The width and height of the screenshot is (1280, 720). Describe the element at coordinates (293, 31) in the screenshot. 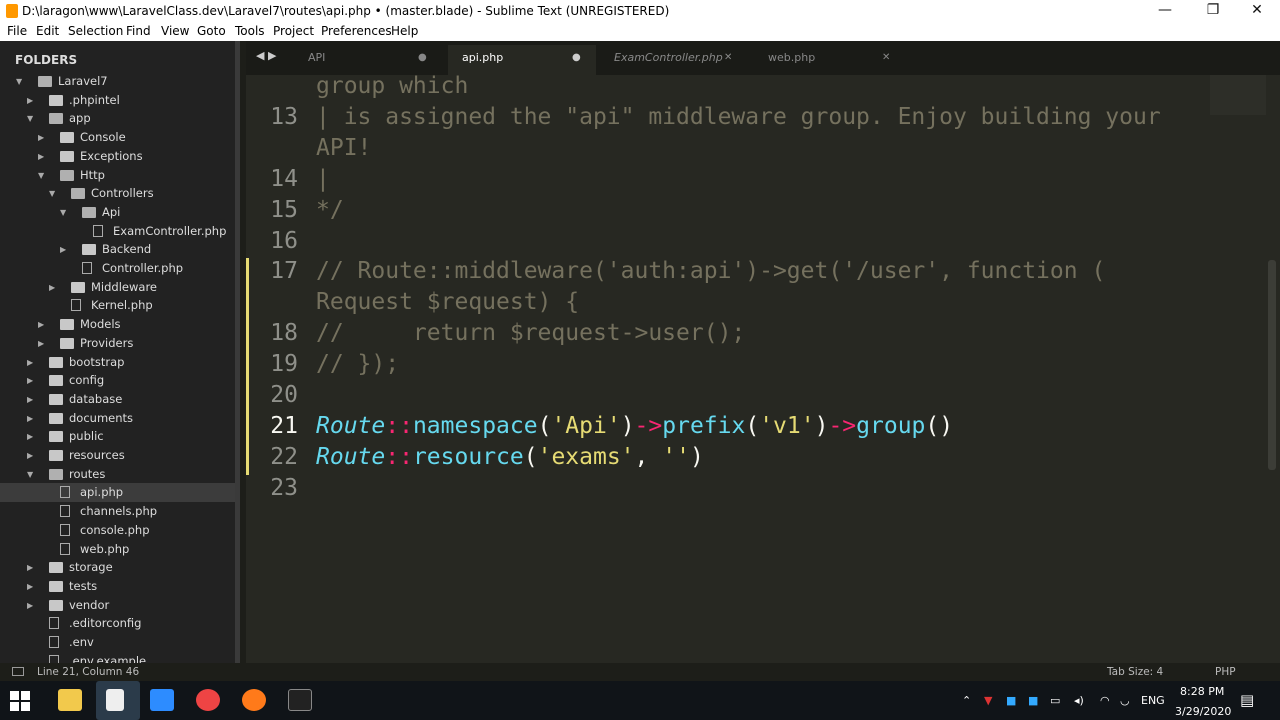

I see `menu-project: Project` at that location.